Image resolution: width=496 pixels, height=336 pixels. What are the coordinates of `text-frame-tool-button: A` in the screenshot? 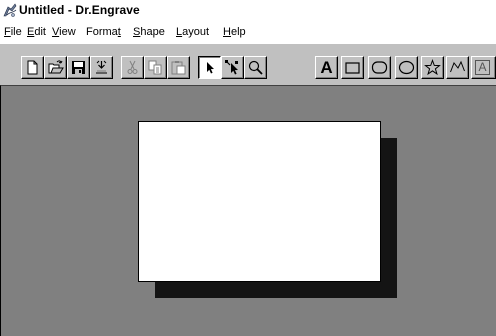 It's located at (483, 67).